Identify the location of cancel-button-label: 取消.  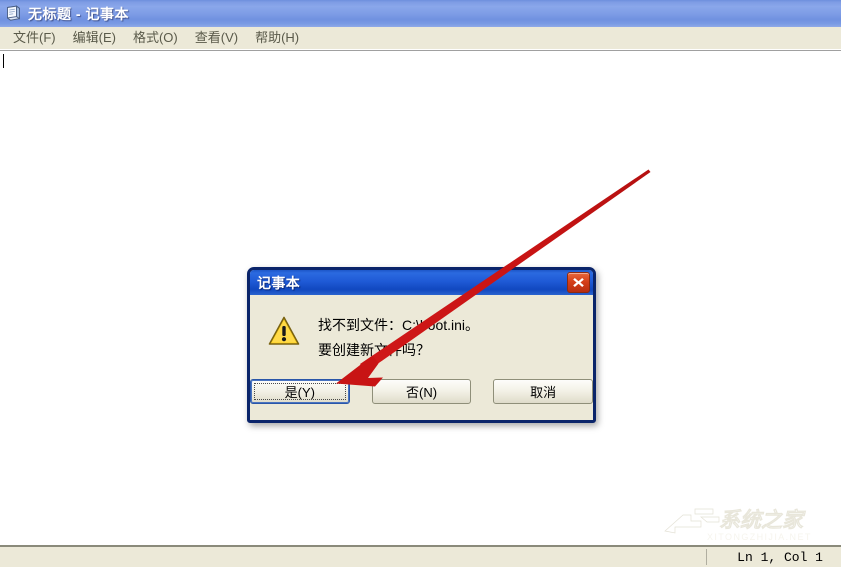
(543, 392).